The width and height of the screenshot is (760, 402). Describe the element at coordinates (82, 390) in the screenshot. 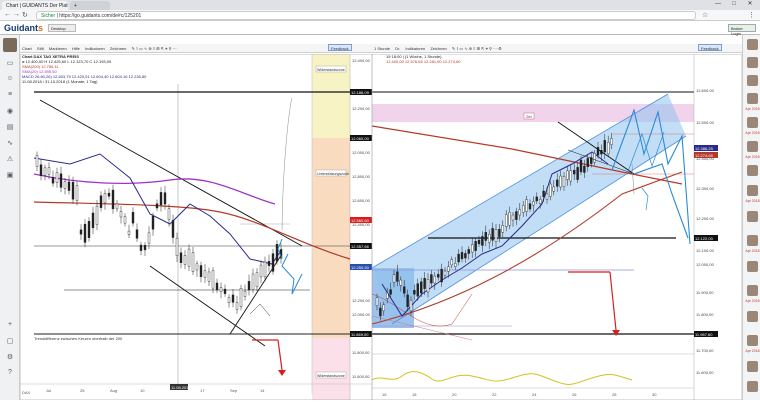

I see `svg-text: 25` at that location.